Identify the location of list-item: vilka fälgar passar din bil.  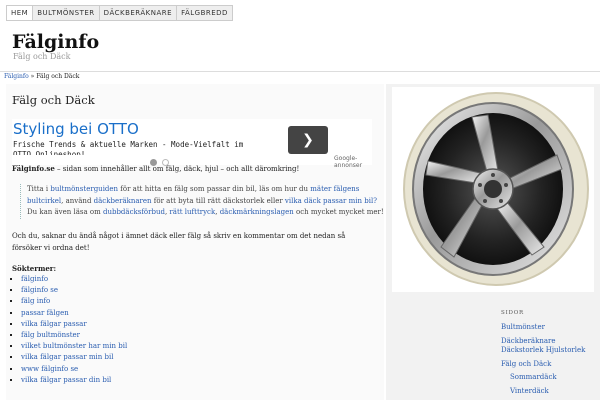
(74, 380).